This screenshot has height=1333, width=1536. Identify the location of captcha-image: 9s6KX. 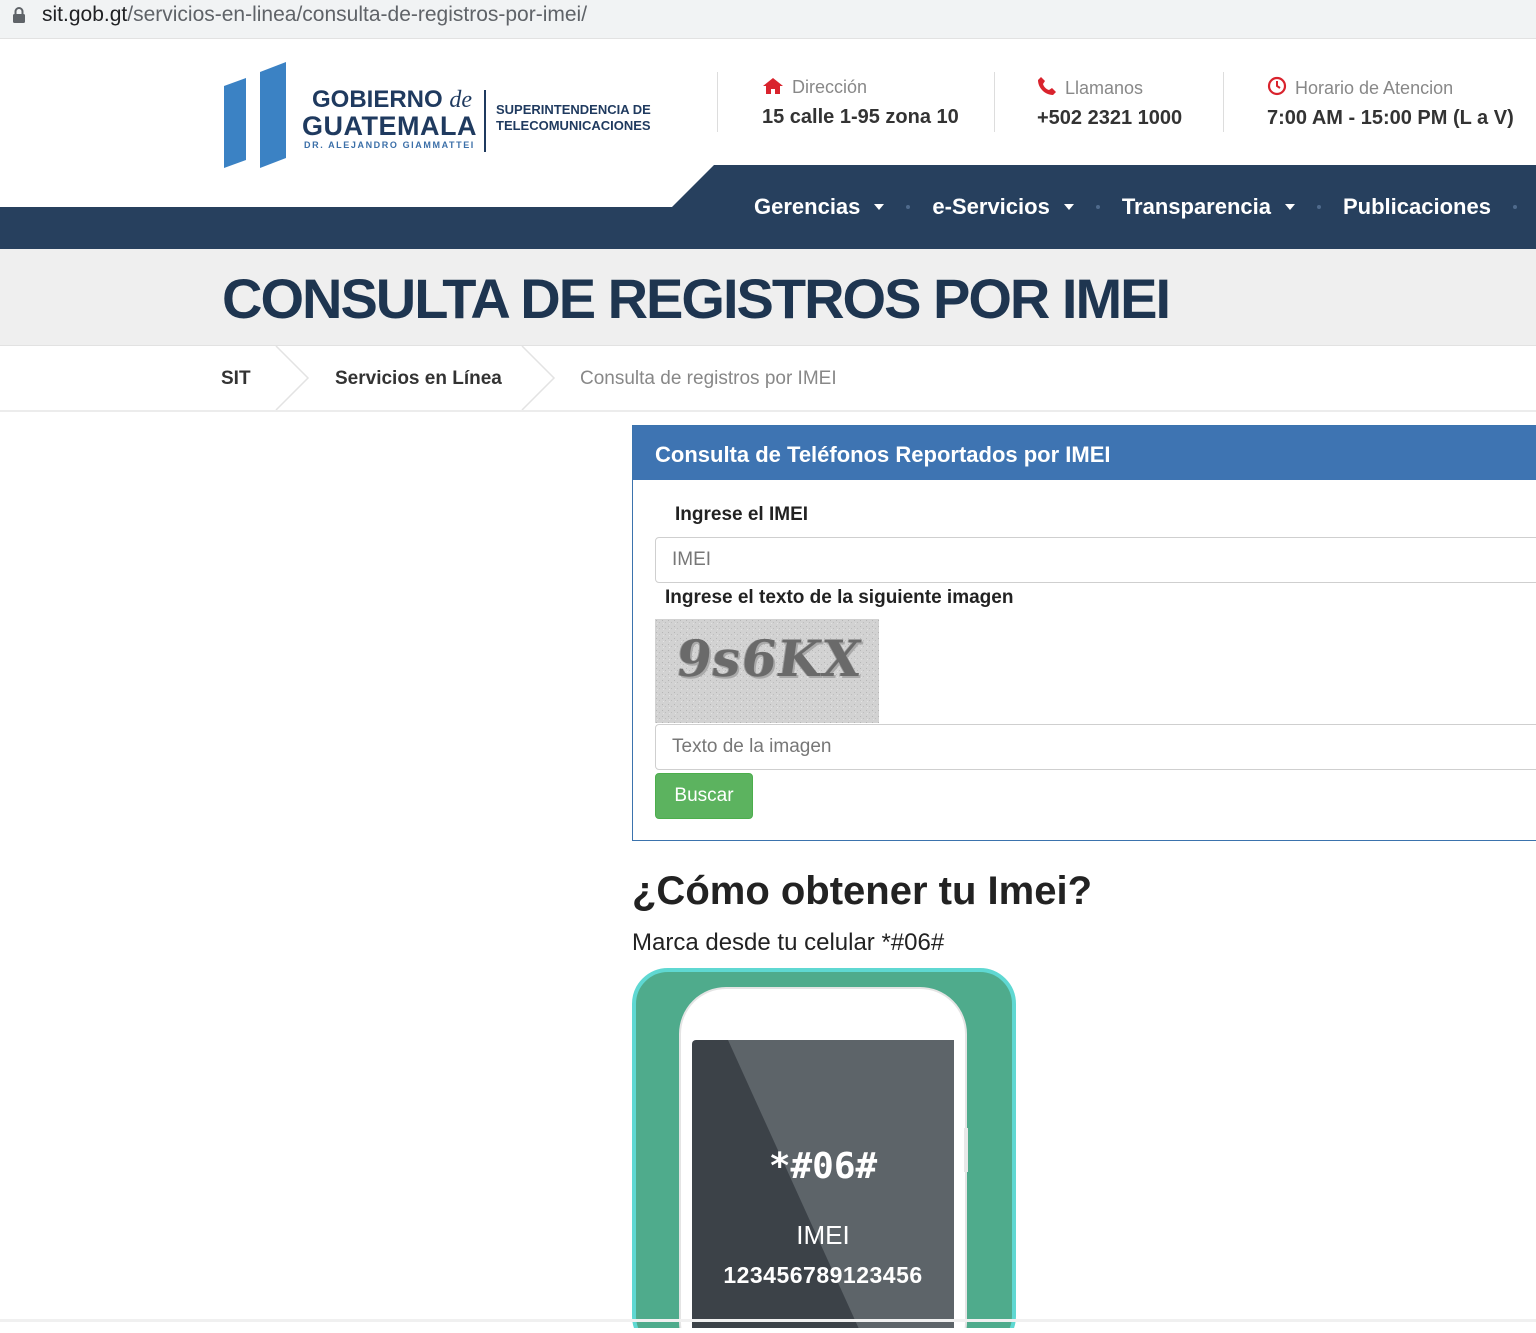
(767, 671).